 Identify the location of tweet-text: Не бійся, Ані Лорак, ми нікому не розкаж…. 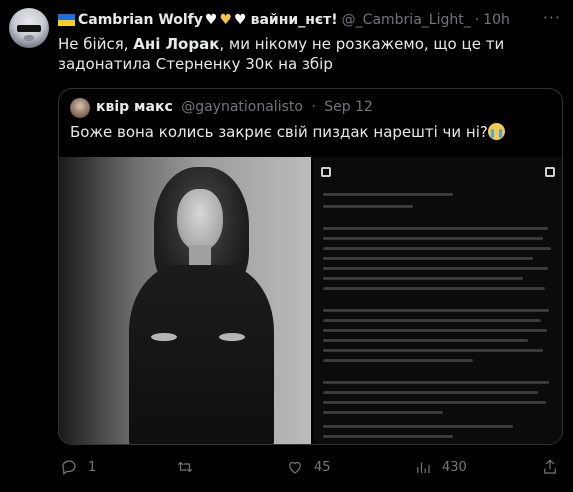
(310, 54).